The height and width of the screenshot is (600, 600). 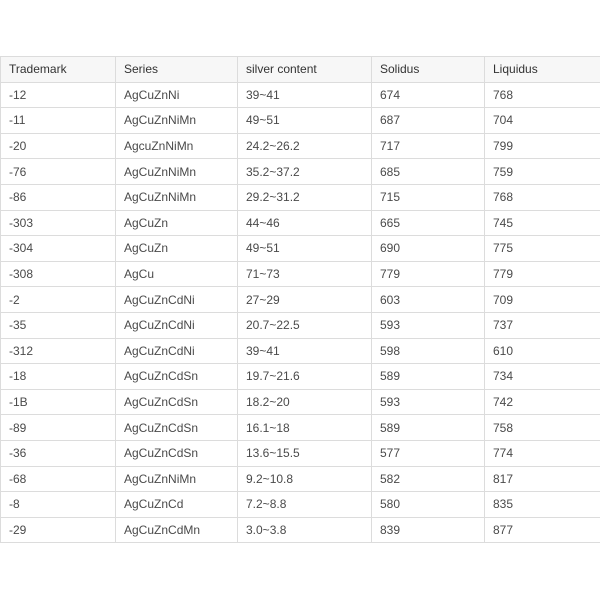 What do you see at coordinates (176, 530) in the screenshot?
I see `series-cell: AgCuZnCdMn` at bounding box center [176, 530].